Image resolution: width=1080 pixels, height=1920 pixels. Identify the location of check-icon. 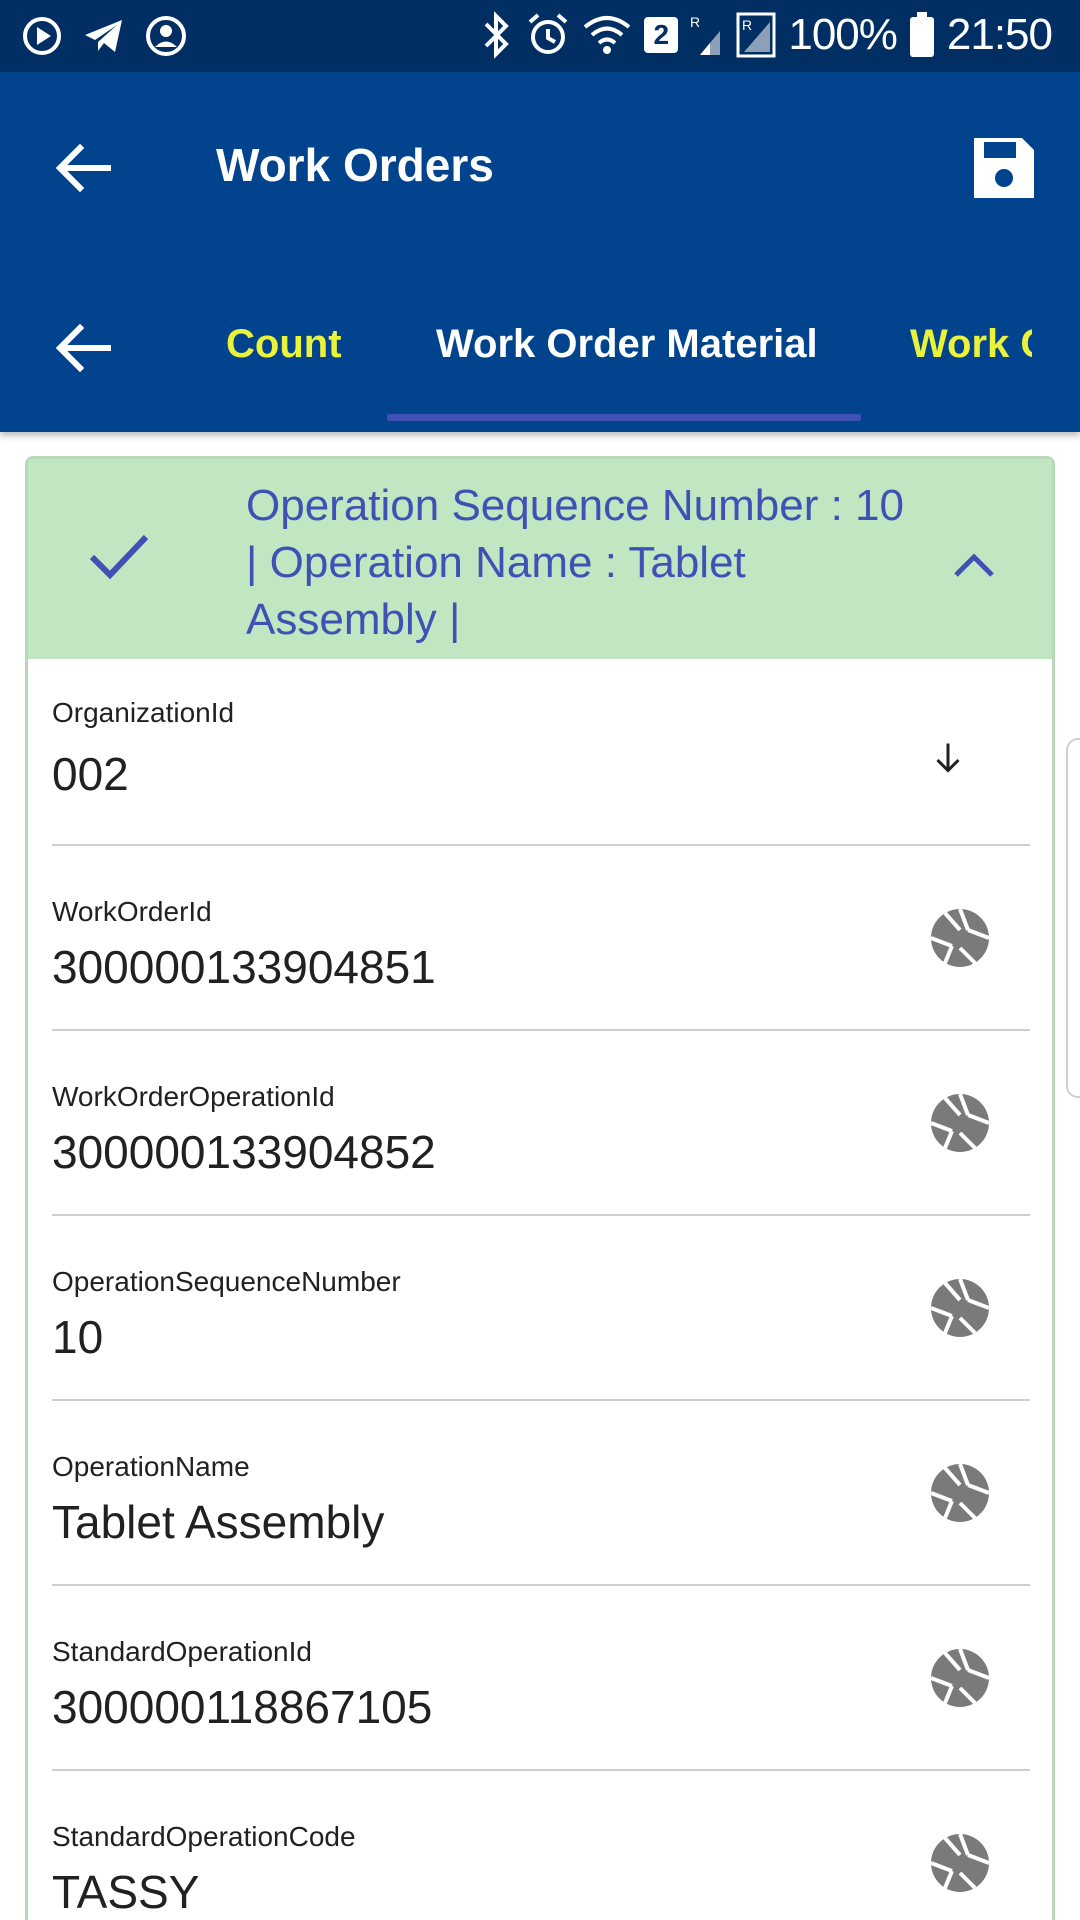
(119, 557).